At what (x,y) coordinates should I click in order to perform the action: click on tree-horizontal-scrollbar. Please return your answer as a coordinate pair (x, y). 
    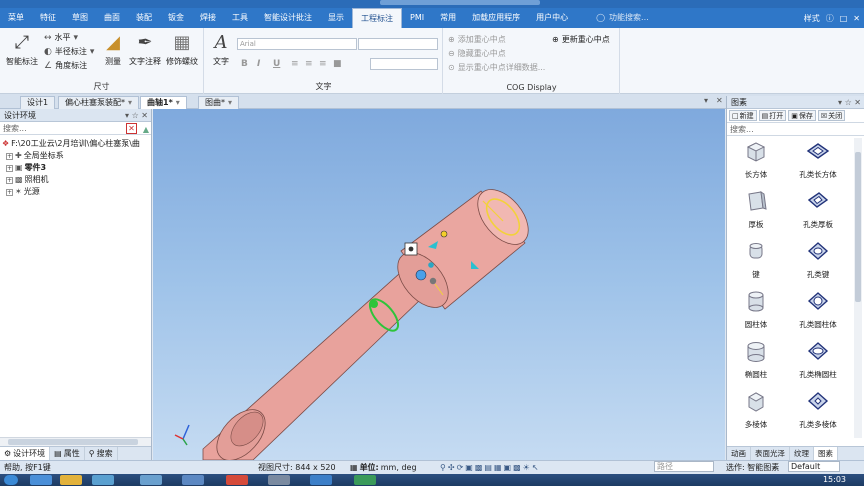
    Looking at the image, I should click on (75, 441).